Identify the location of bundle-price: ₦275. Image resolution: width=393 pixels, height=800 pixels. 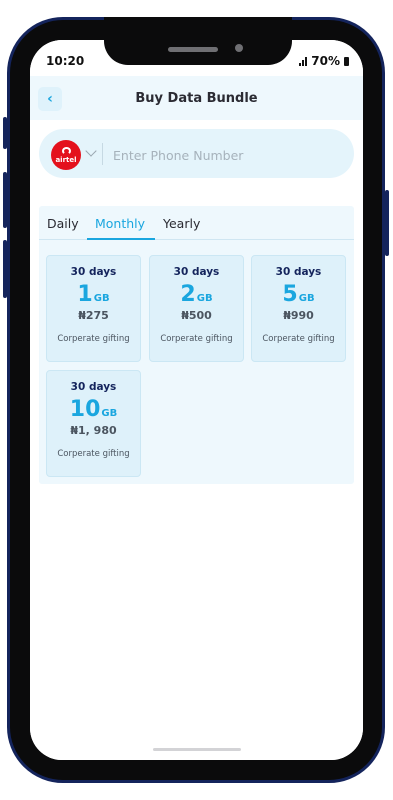
(93, 315).